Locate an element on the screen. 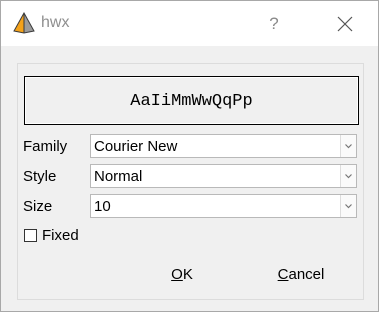 This screenshot has height=312, width=379. size-combo: 10 is located at coordinates (223, 206).